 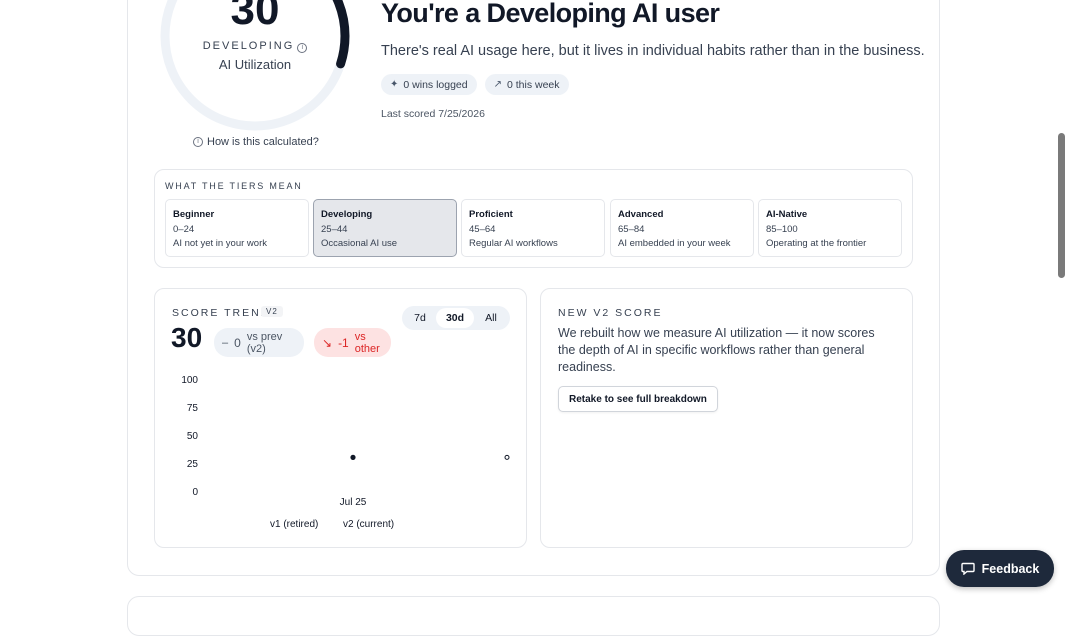 I want to click on trend-title: SCORE TREND, so click(x=221, y=313).